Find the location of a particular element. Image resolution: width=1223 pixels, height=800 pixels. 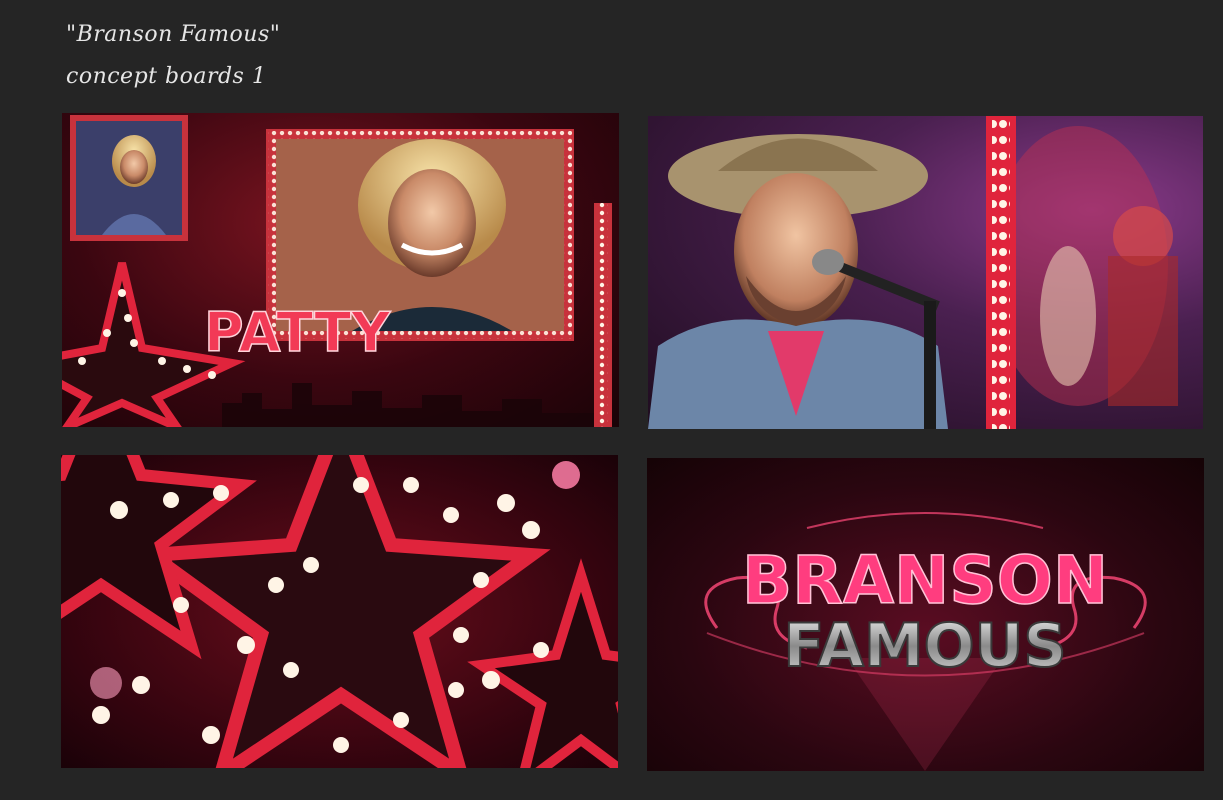

logo-famous: FAMOUS is located at coordinates (924, 646).